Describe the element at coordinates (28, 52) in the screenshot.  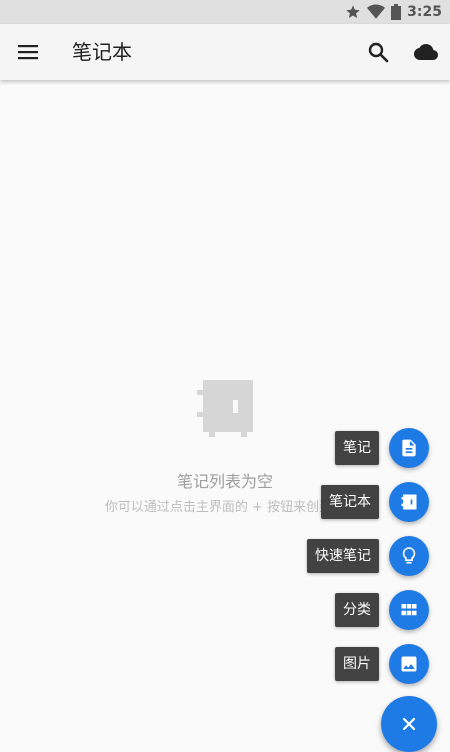
I see `menu-icon` at that location.